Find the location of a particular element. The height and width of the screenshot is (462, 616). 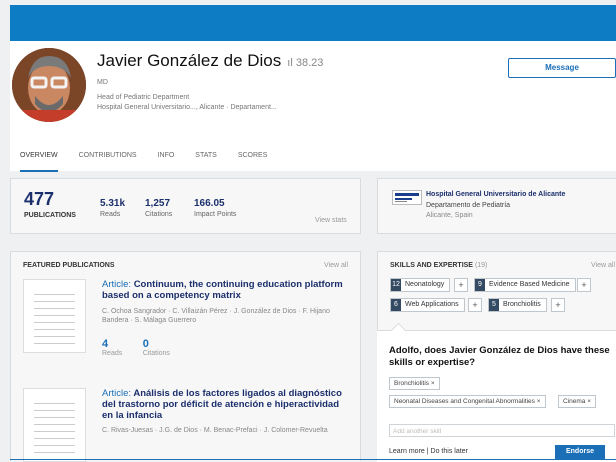

tab-scores: SCORES is located at coordinates (253, 160).